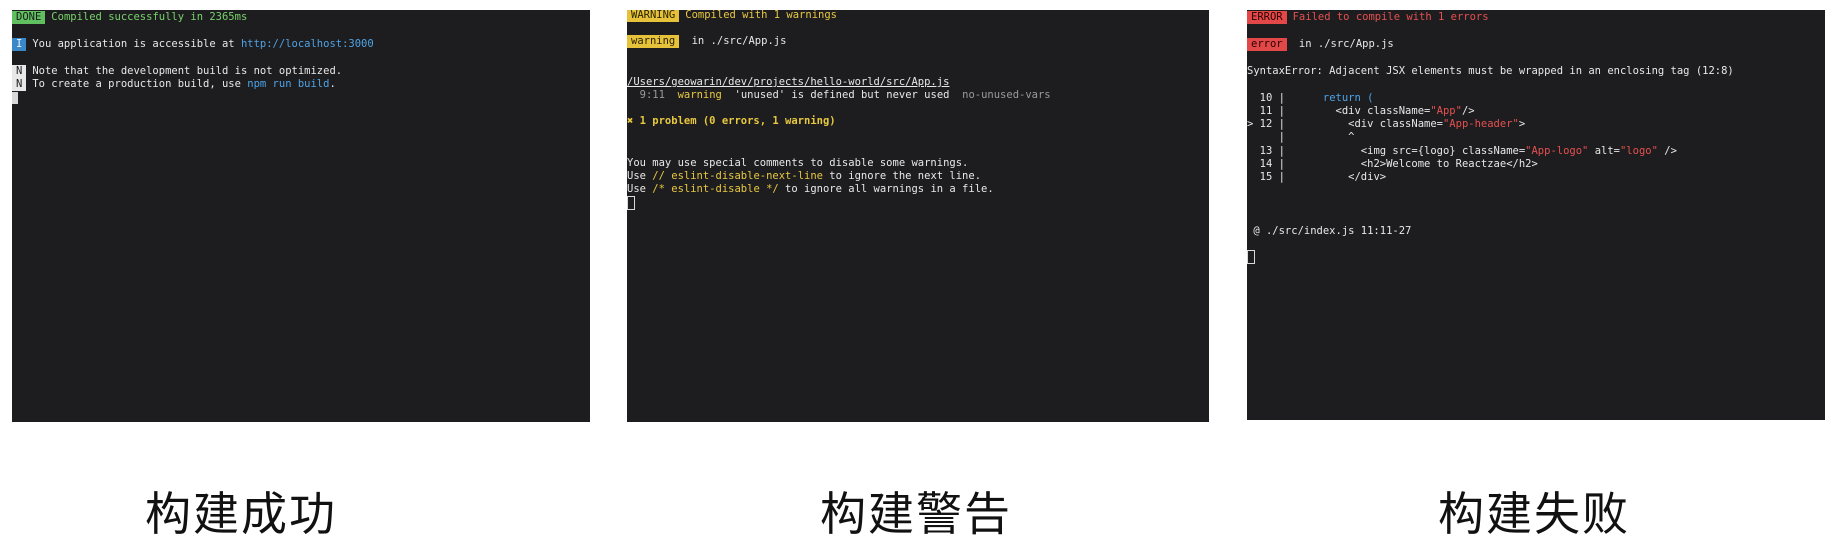  What do you see at coordinates (916, 514) in the screenshot?
I see `caption-warning: 构建警告` at bounding box center [916, 514].